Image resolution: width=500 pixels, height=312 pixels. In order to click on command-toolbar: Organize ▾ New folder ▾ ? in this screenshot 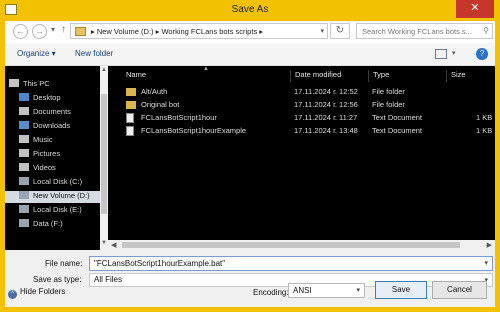, I will do `click(250, 54)`.